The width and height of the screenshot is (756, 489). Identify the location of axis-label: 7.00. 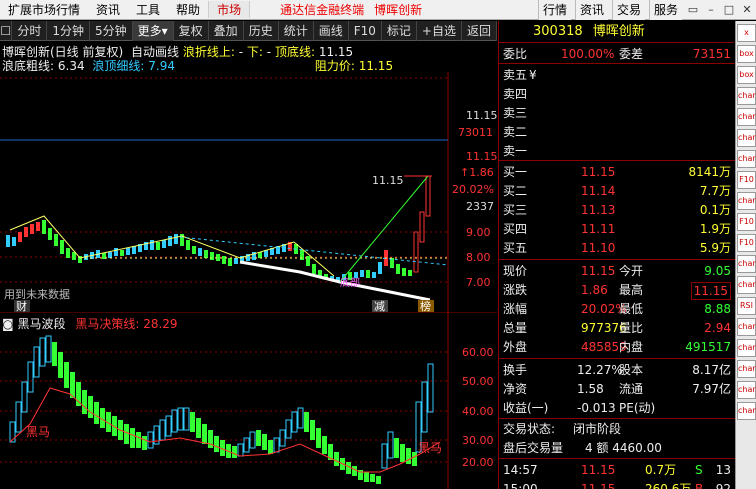
(478, 282).